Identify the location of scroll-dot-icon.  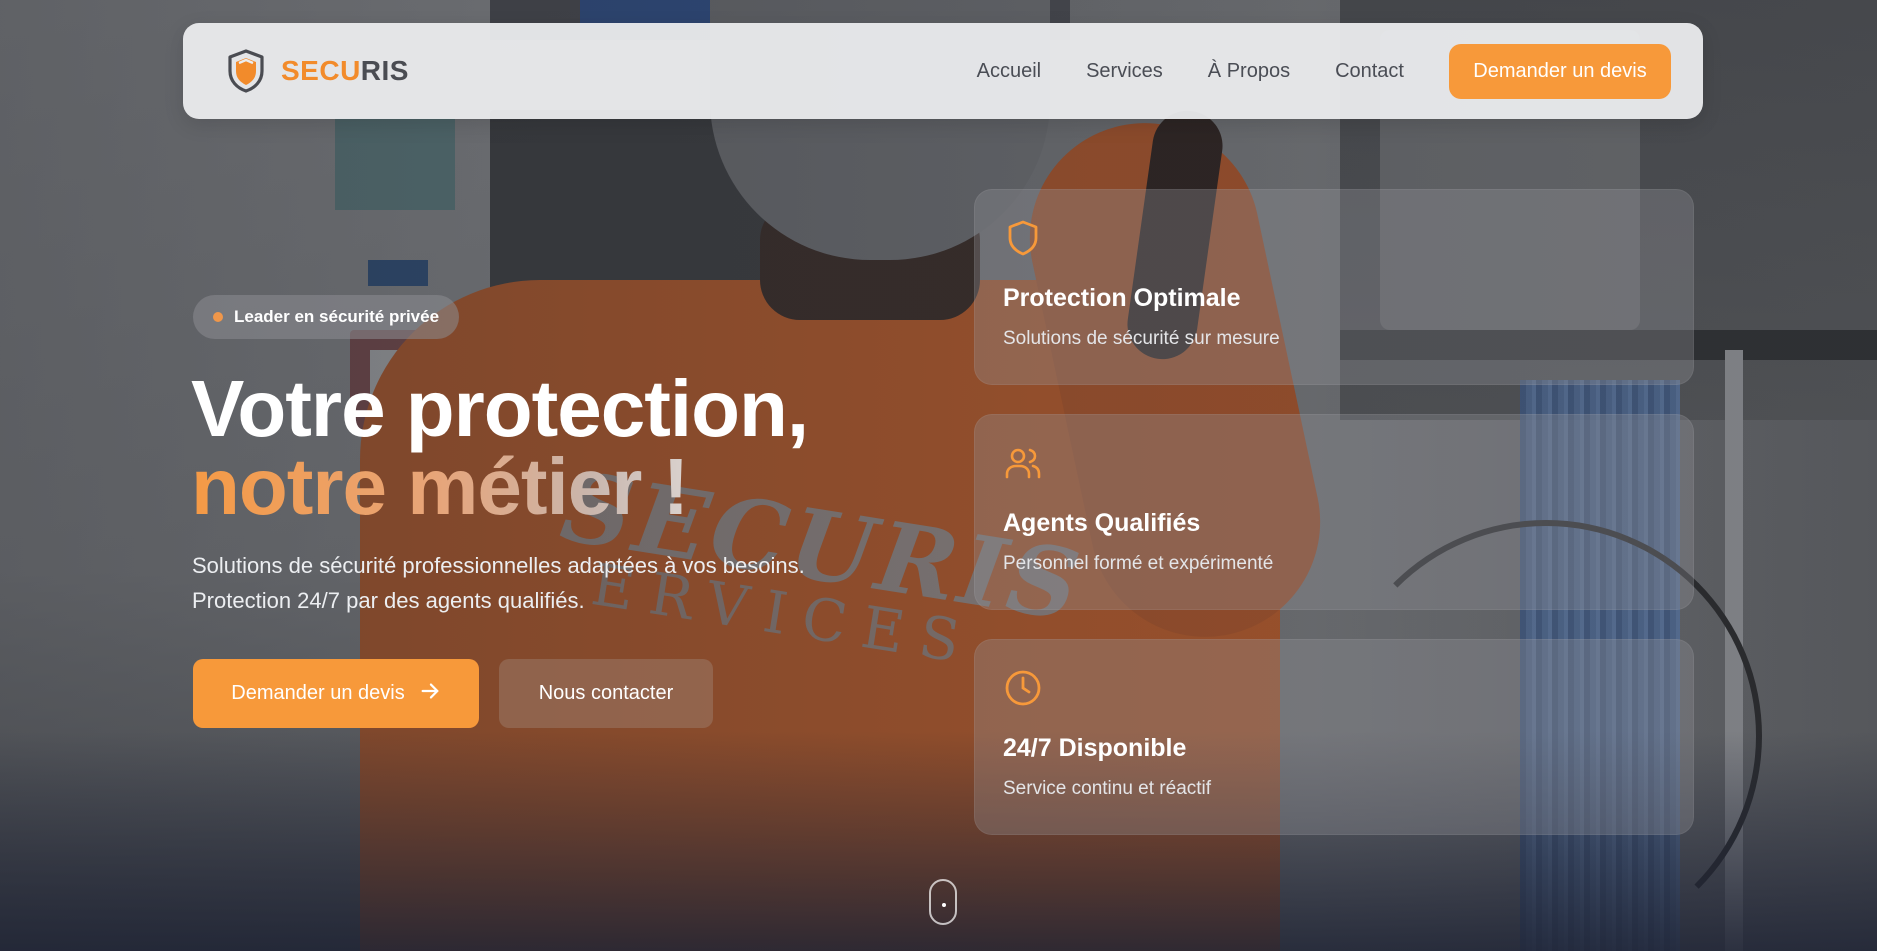
(944, 905).